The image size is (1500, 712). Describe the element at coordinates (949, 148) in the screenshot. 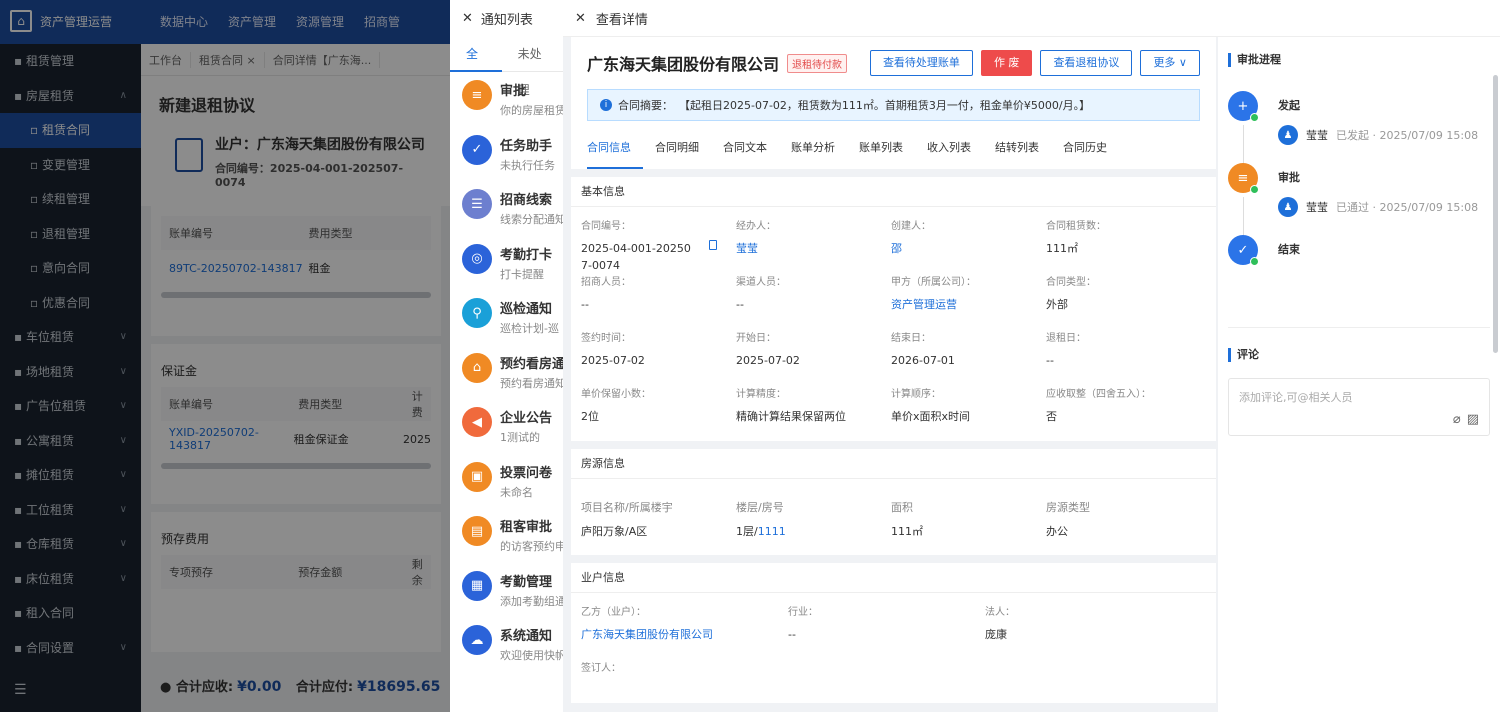

I see `detail-tab: 收入列表` at that location.